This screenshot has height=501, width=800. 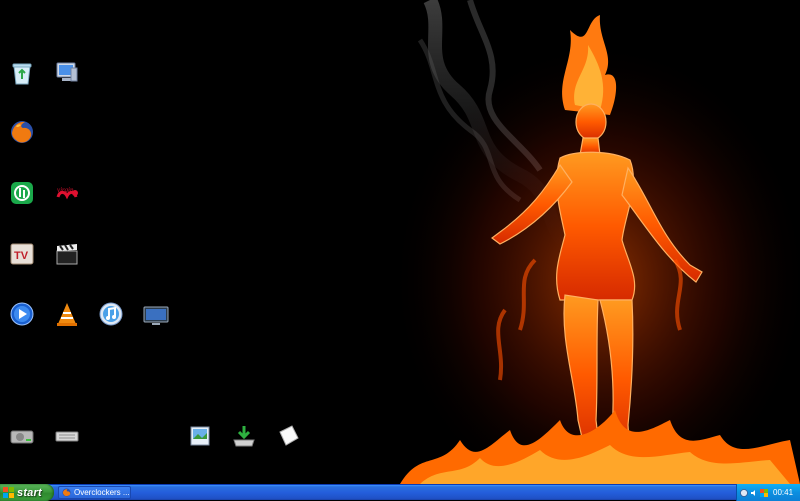 What do you see at coordinates (67, 314) in the screenshot?
I see `vlc-icon` at bounding box center [67, 314].